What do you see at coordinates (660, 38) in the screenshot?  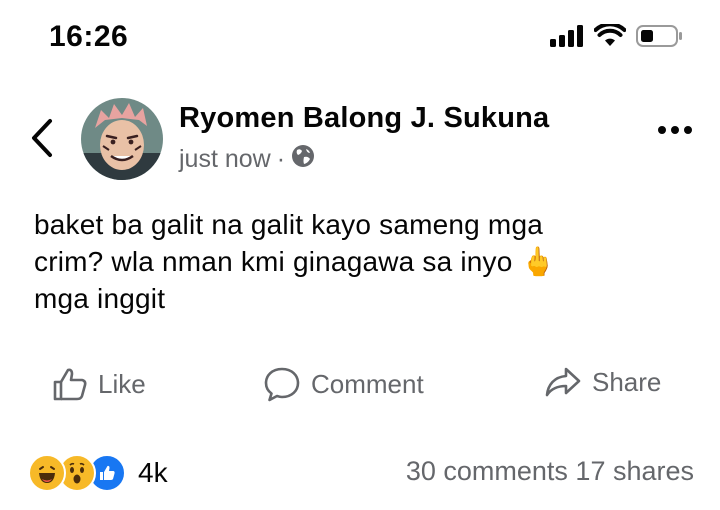 I see `battery-icon` at bounding box center [660, 38].